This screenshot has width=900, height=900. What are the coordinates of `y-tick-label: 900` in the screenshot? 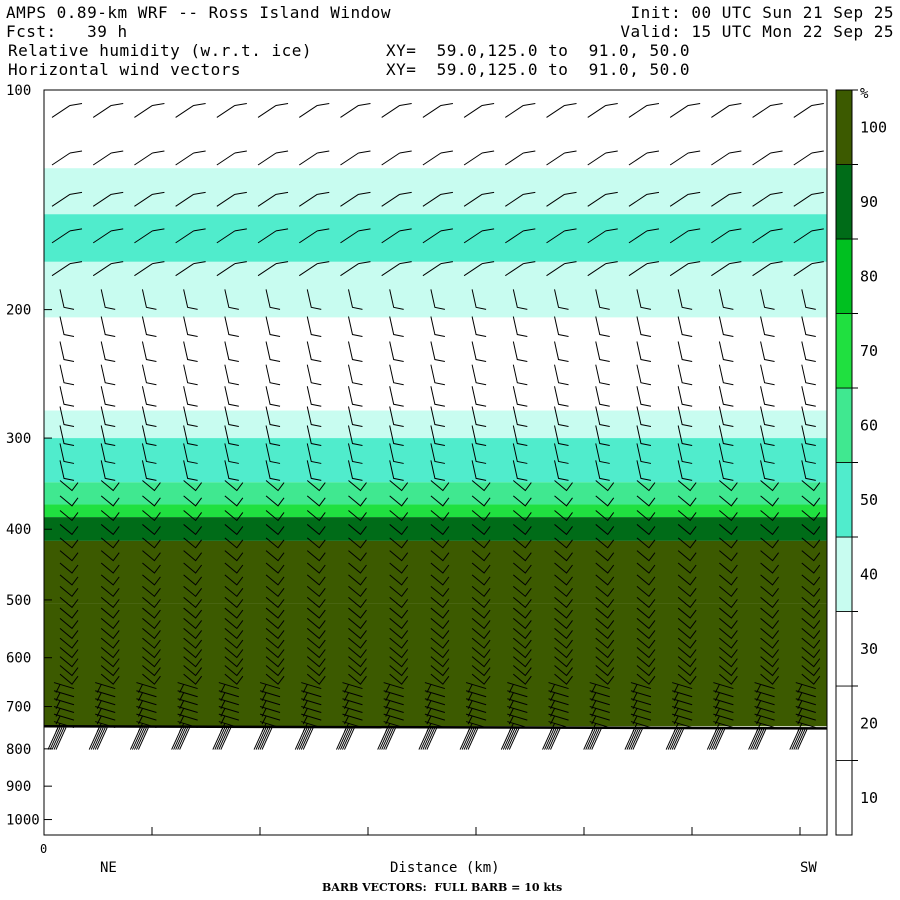 It's located at (18, 787).